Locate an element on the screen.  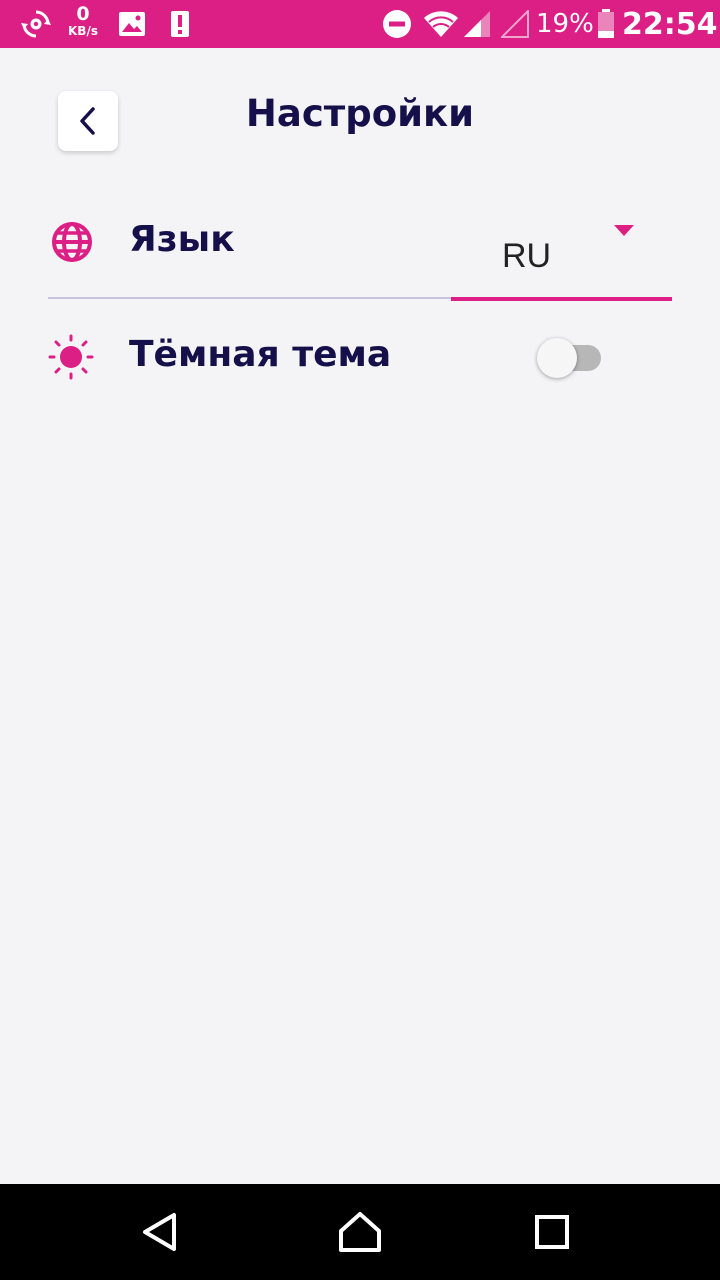
sync-settings-icon is located at coordinates (36, 24).